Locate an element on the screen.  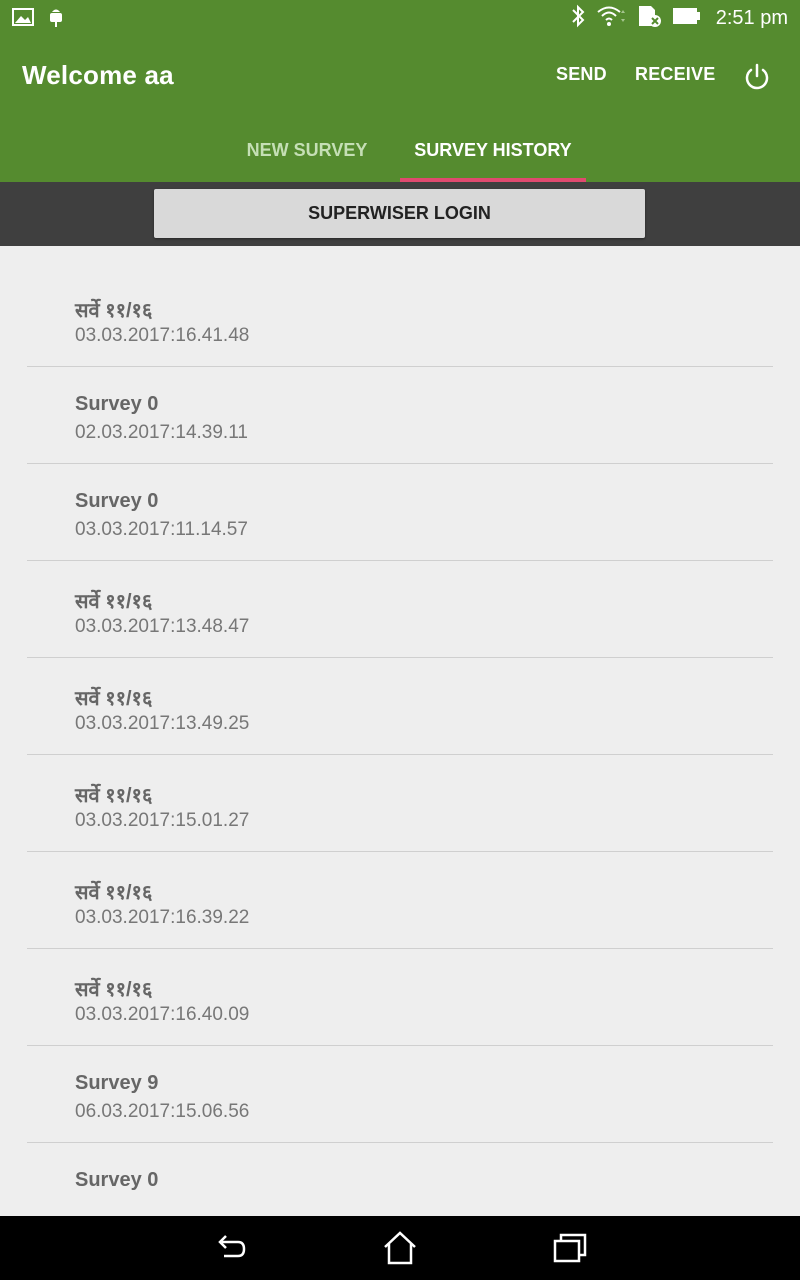
survey-date: 02.03.2017:14.39.11 is located at coordinates (161, 432).